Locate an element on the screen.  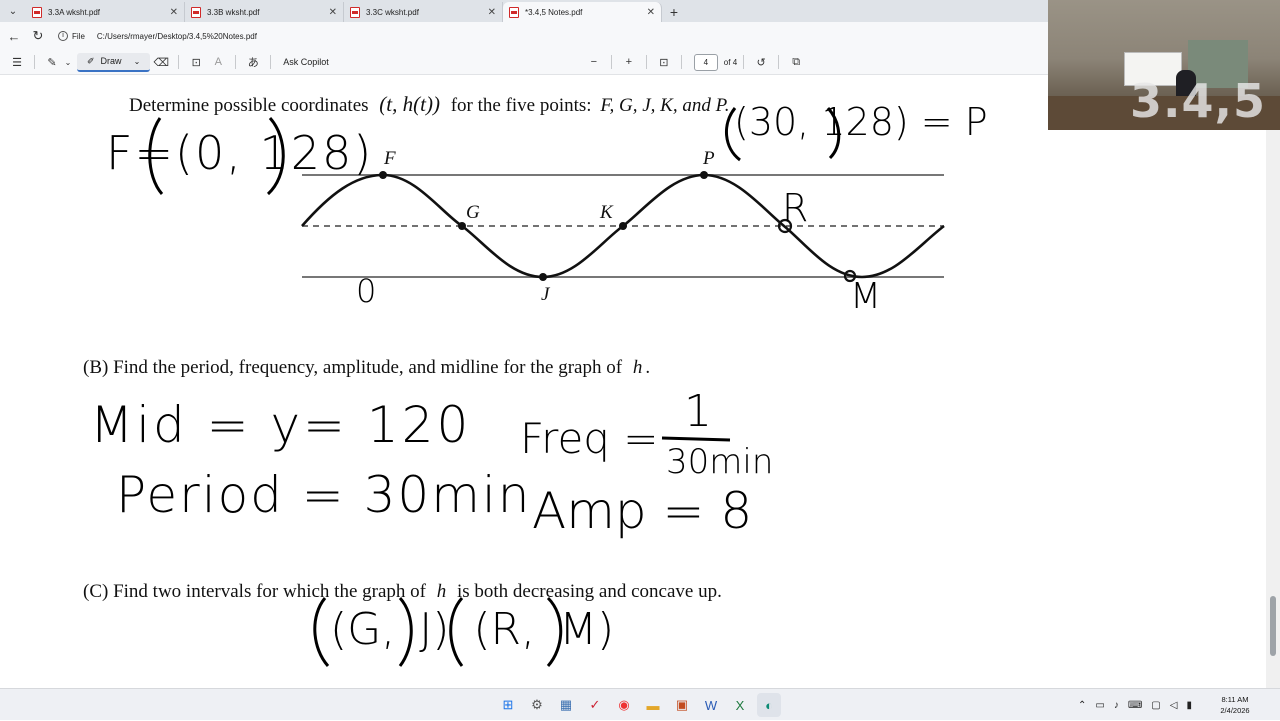
start-windows-icon: ⊞ is located at coordinates (508, 705).